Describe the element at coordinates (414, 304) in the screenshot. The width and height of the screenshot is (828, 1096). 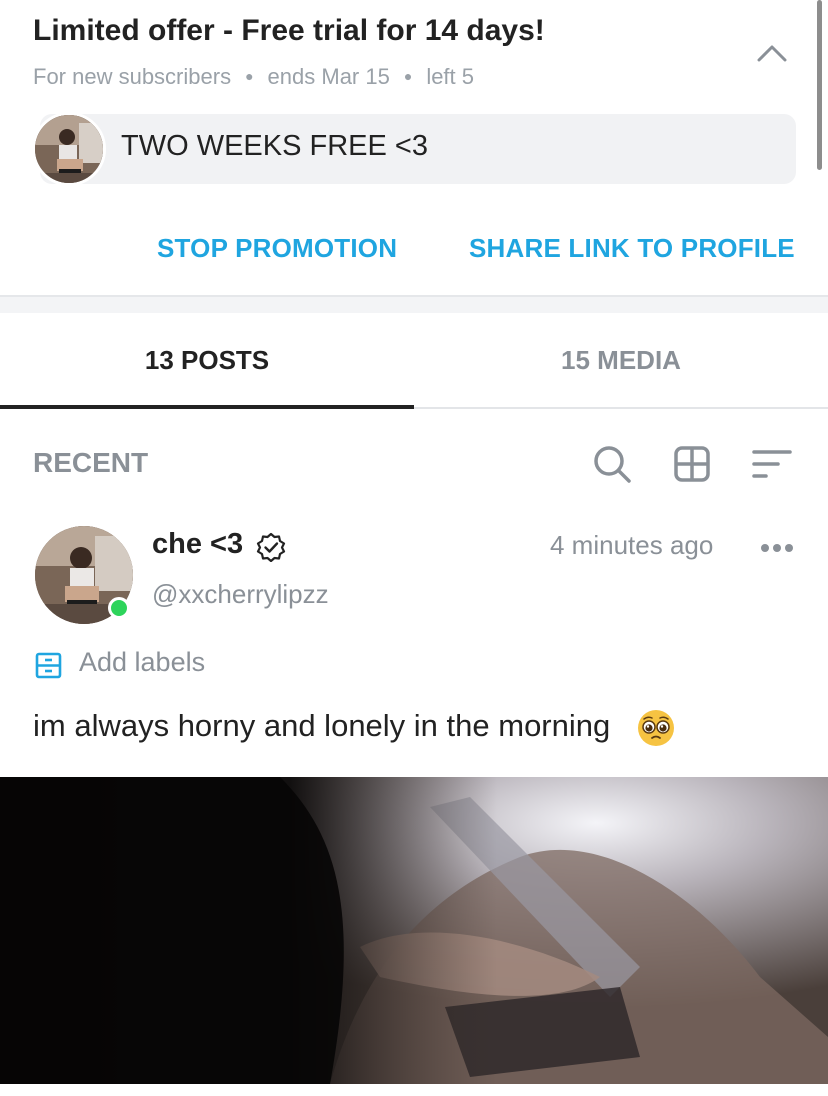
I see `section-divider` at that location.